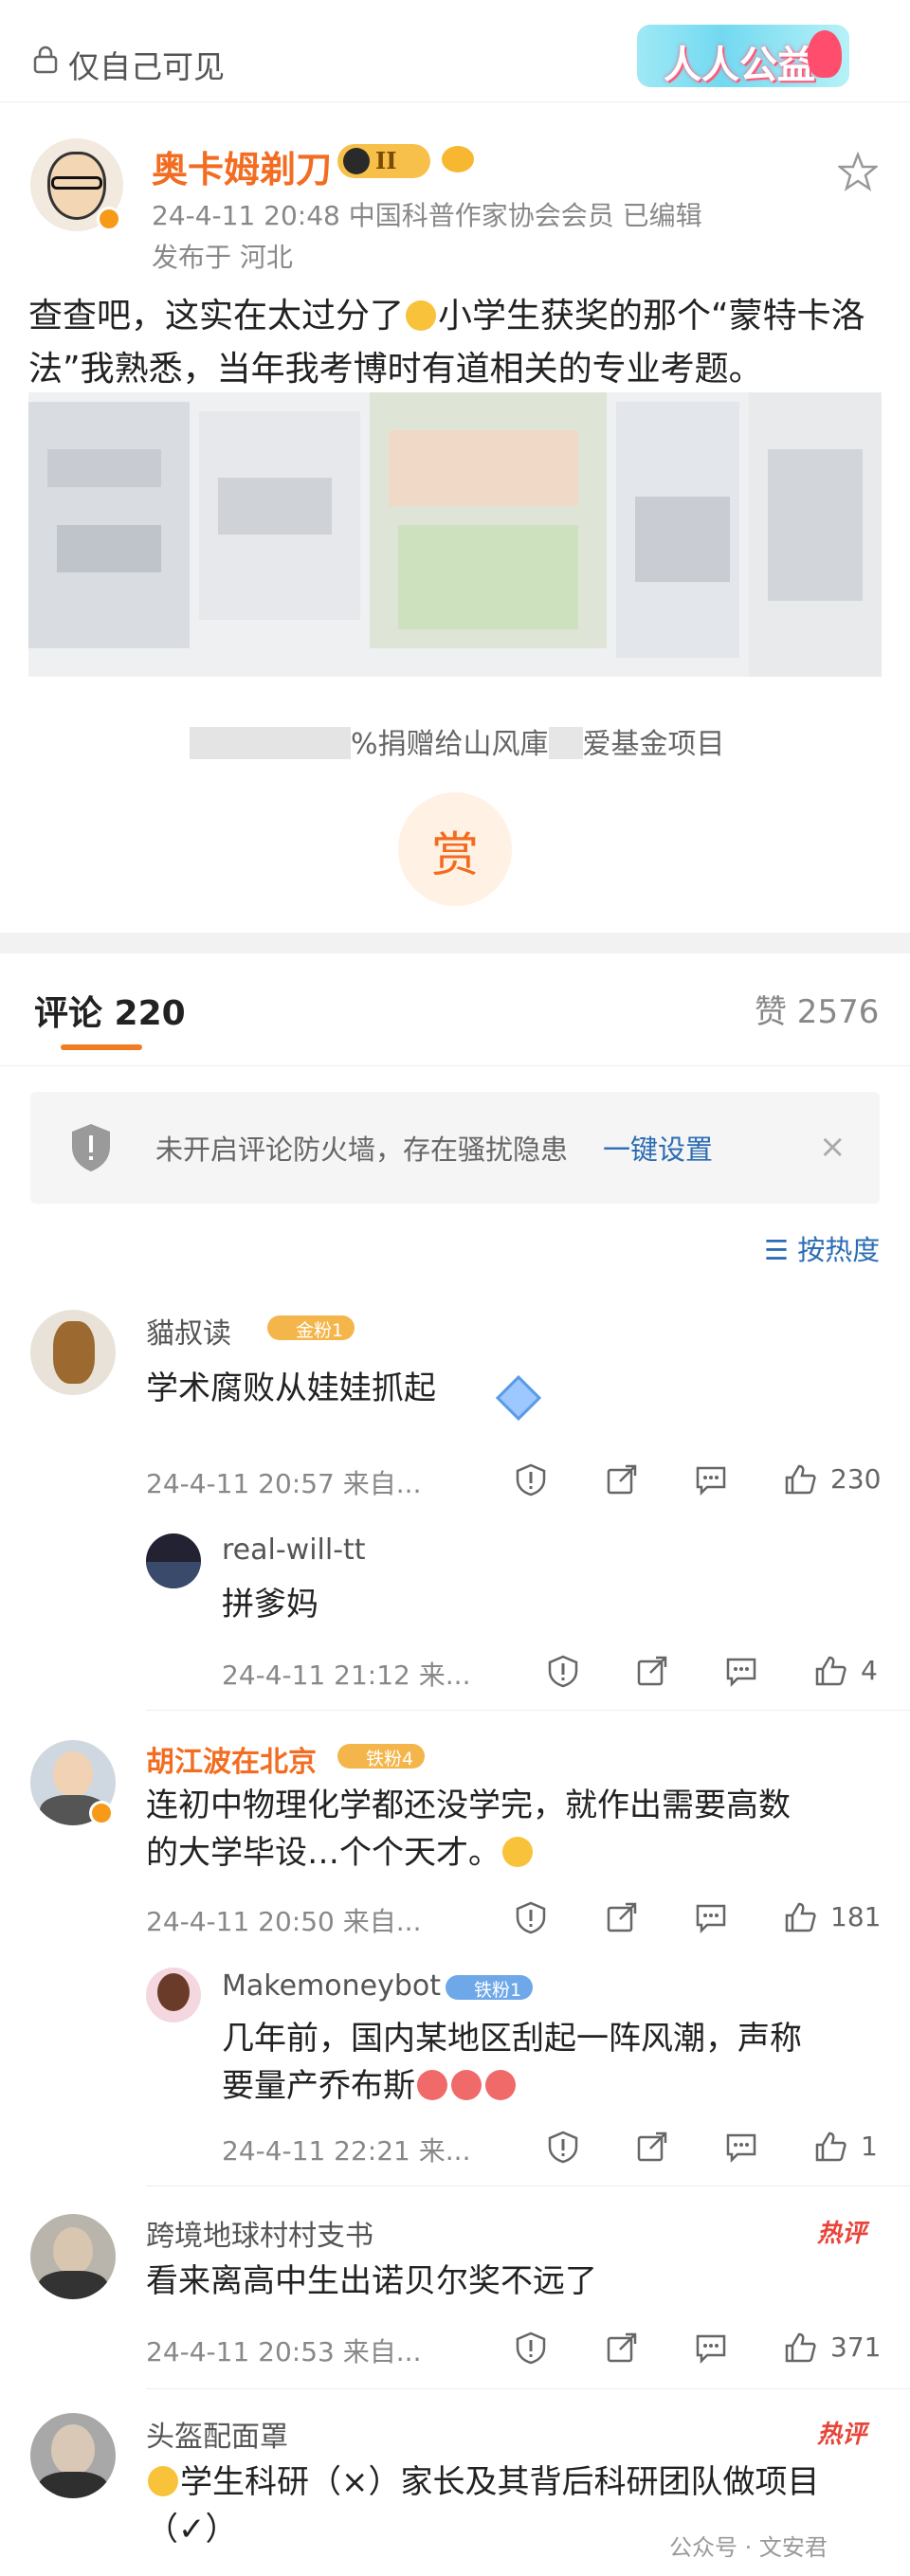 The height and width of the screenshot is (2576, 910). I want to click on reply-text-line2: 要量产乔布斯, so click(370, 2086).